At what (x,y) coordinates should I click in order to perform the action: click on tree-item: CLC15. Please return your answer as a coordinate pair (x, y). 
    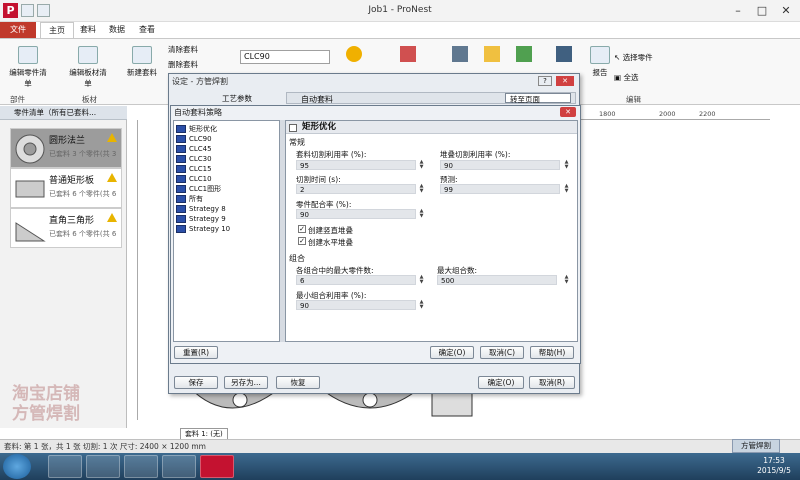
    Looking at the image, I should click on (194, 169).